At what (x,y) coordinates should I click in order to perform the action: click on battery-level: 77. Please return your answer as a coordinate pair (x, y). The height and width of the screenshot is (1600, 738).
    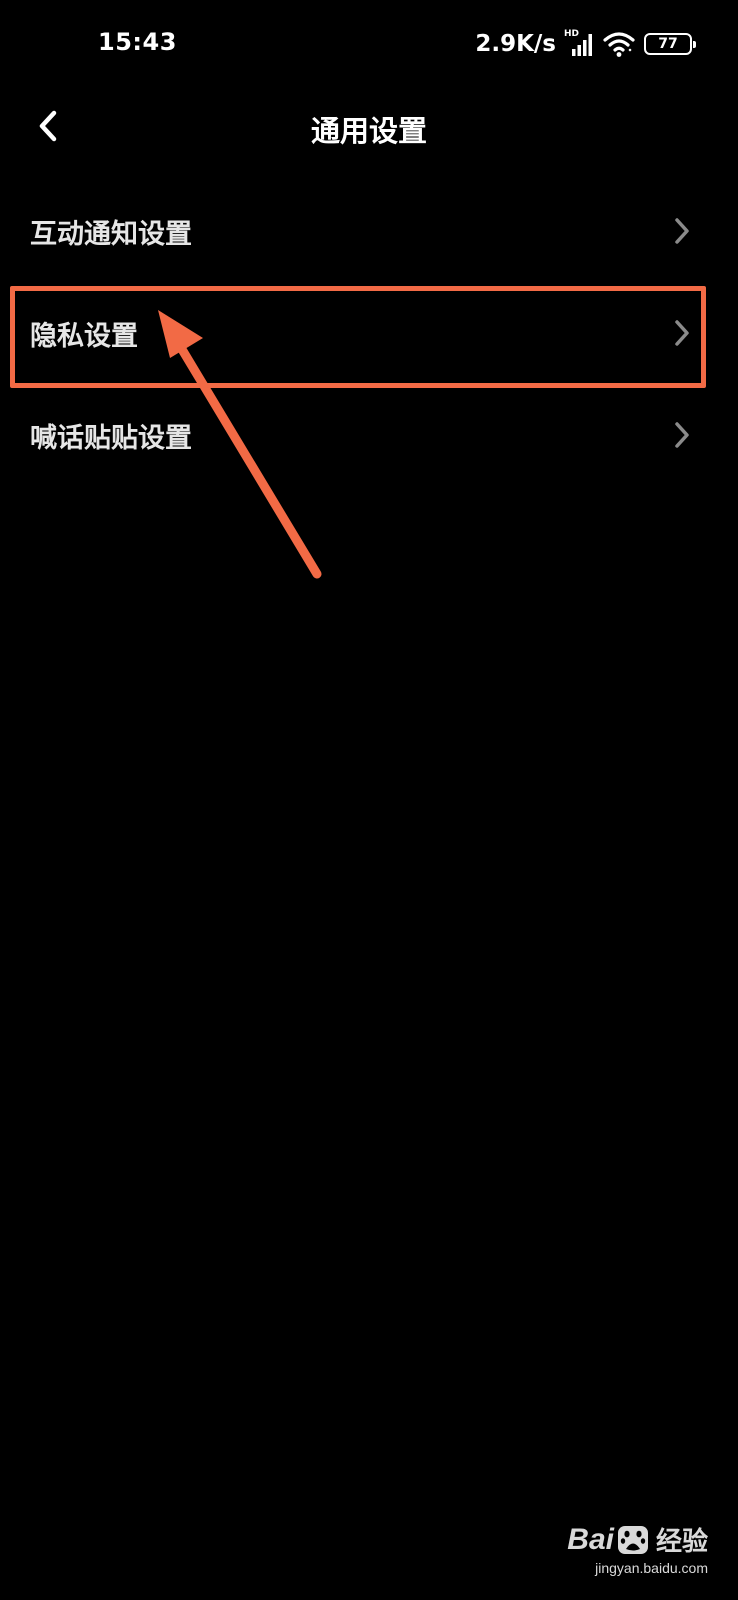
    Looking at the image, I should click on (668, 44).